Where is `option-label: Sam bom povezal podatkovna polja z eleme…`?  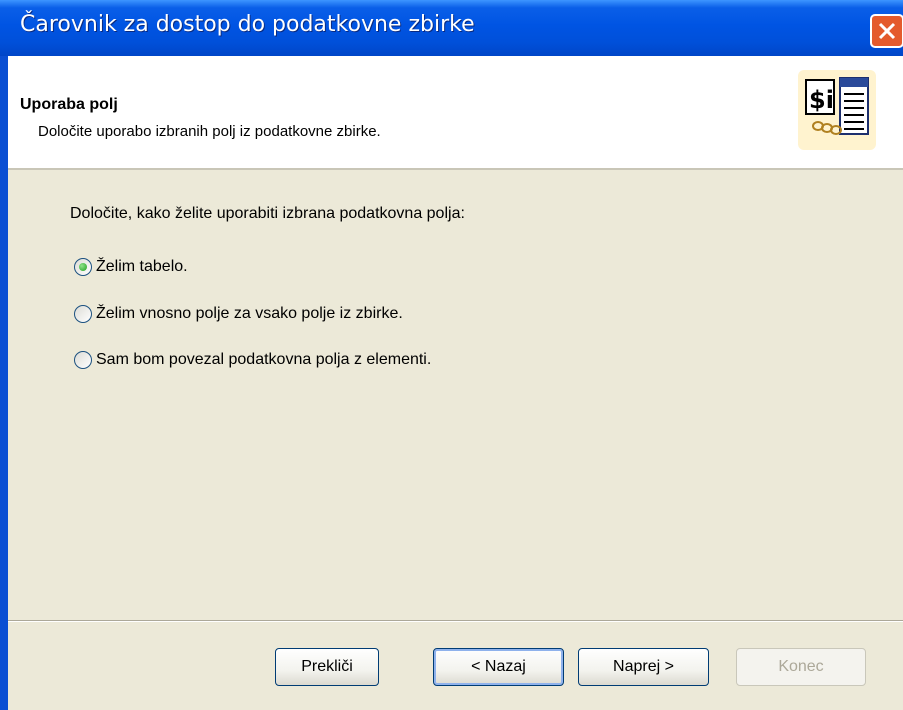
option-label: Sam bom povezal podatkovna polja z eleme… is located at coordinates (263, 360).